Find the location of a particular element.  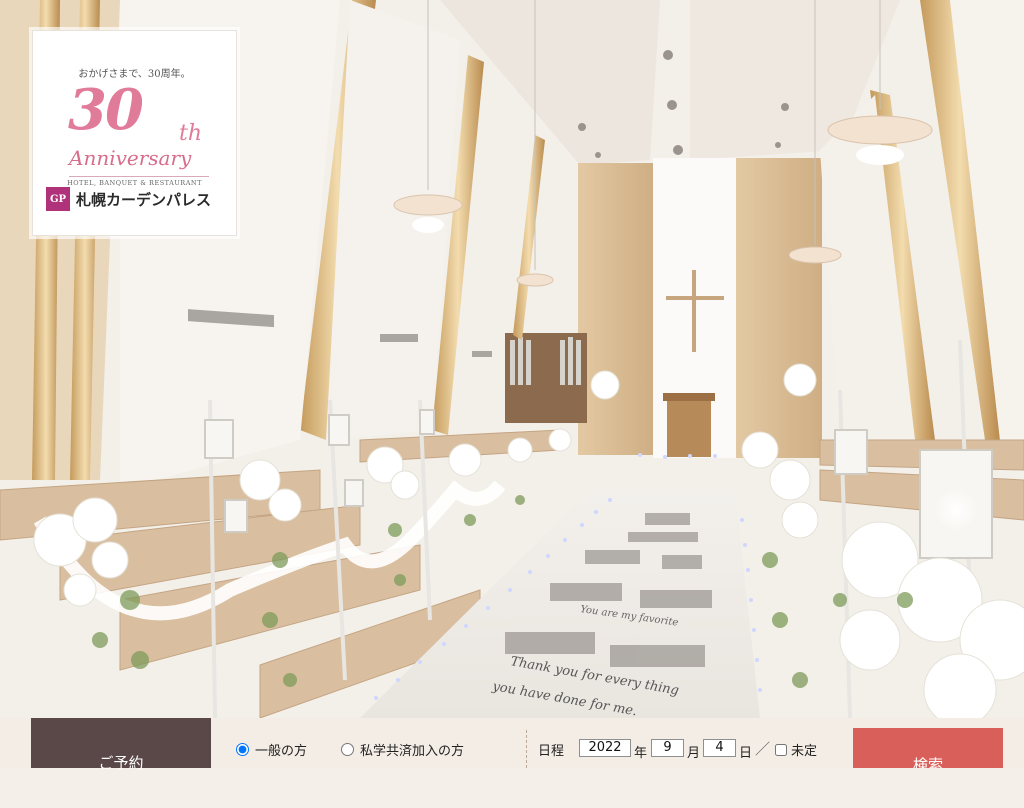

reserve-tab: ご予約 is located at coordinates (121, 745).